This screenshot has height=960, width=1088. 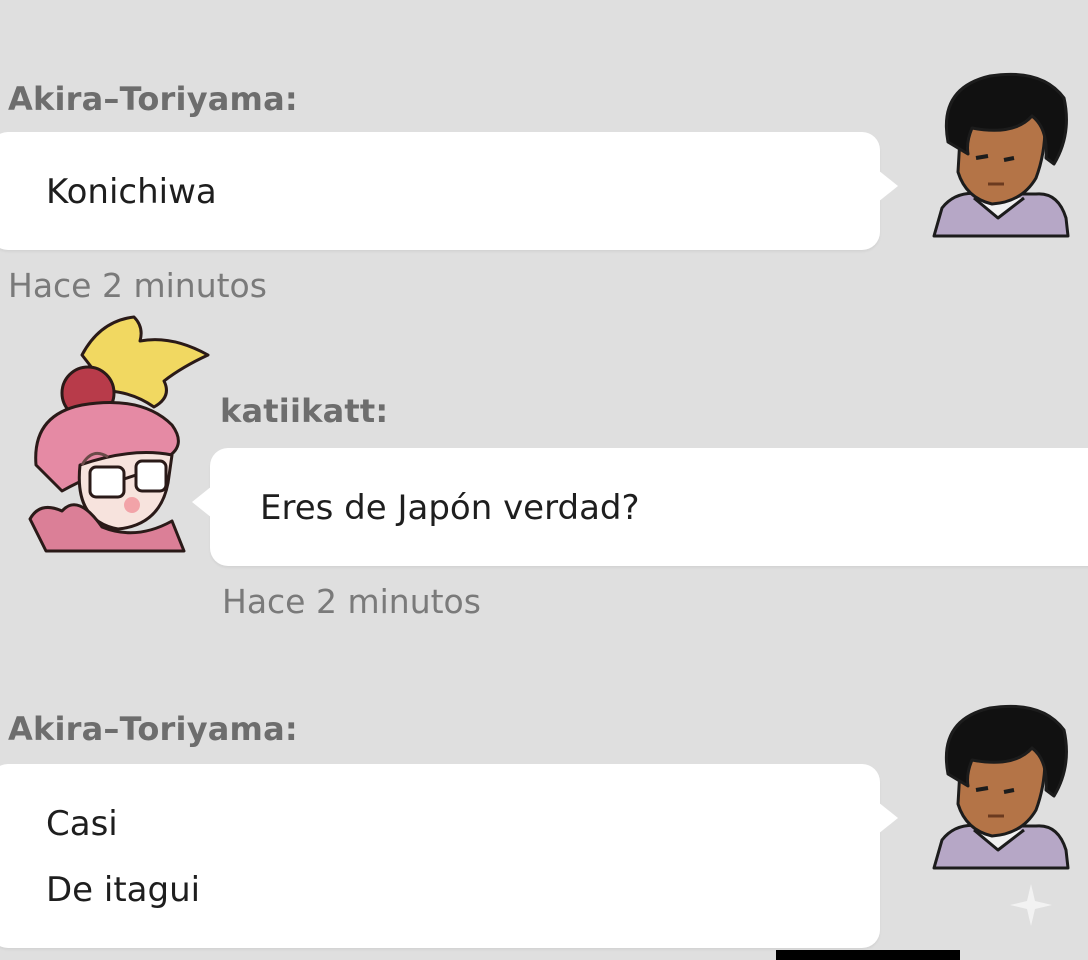 I want to click on sparkle-icon, so click(x=1031, y=905).